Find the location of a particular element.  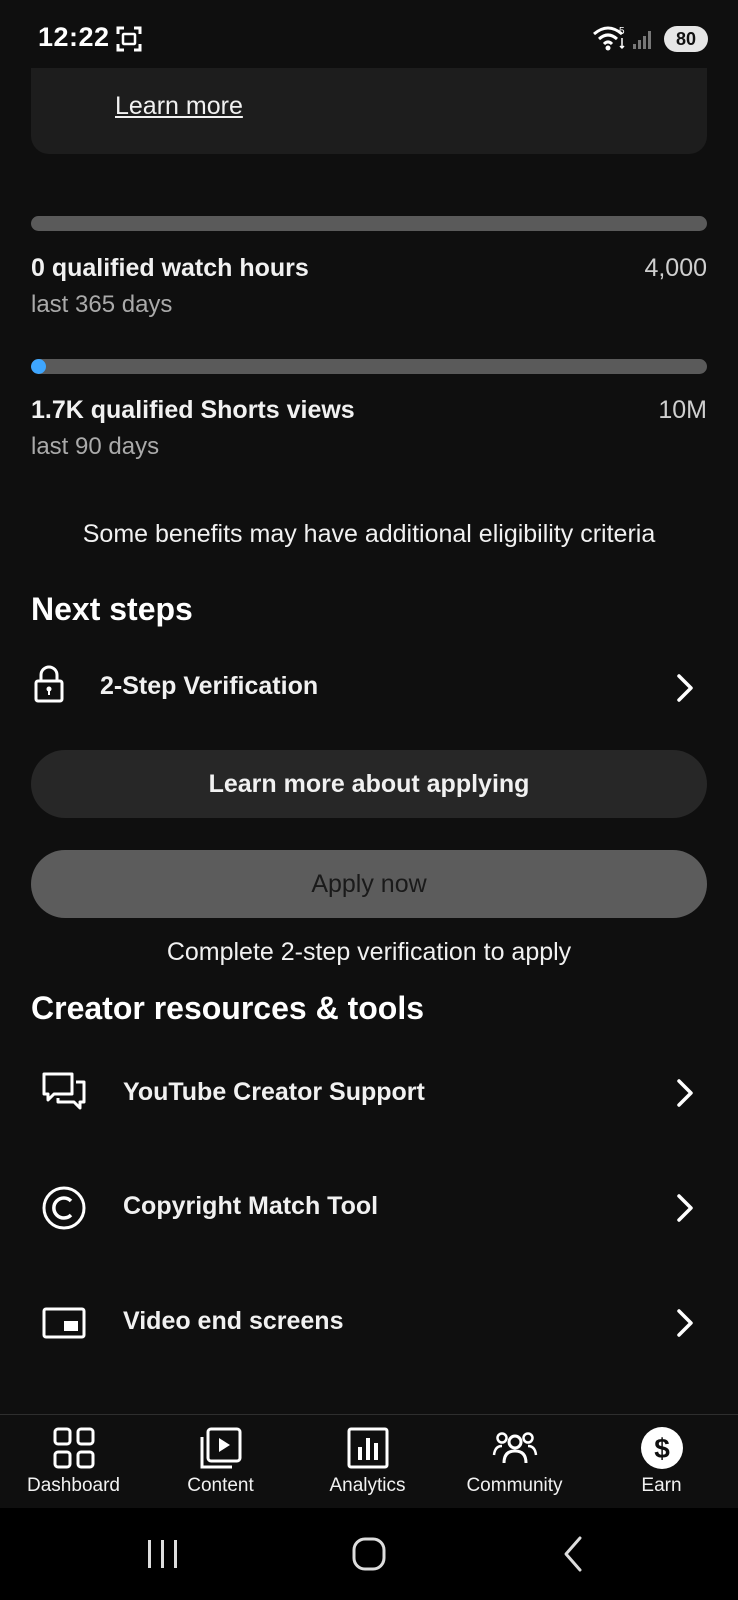

info-card: Learn more is located at coordinates (369, 111).